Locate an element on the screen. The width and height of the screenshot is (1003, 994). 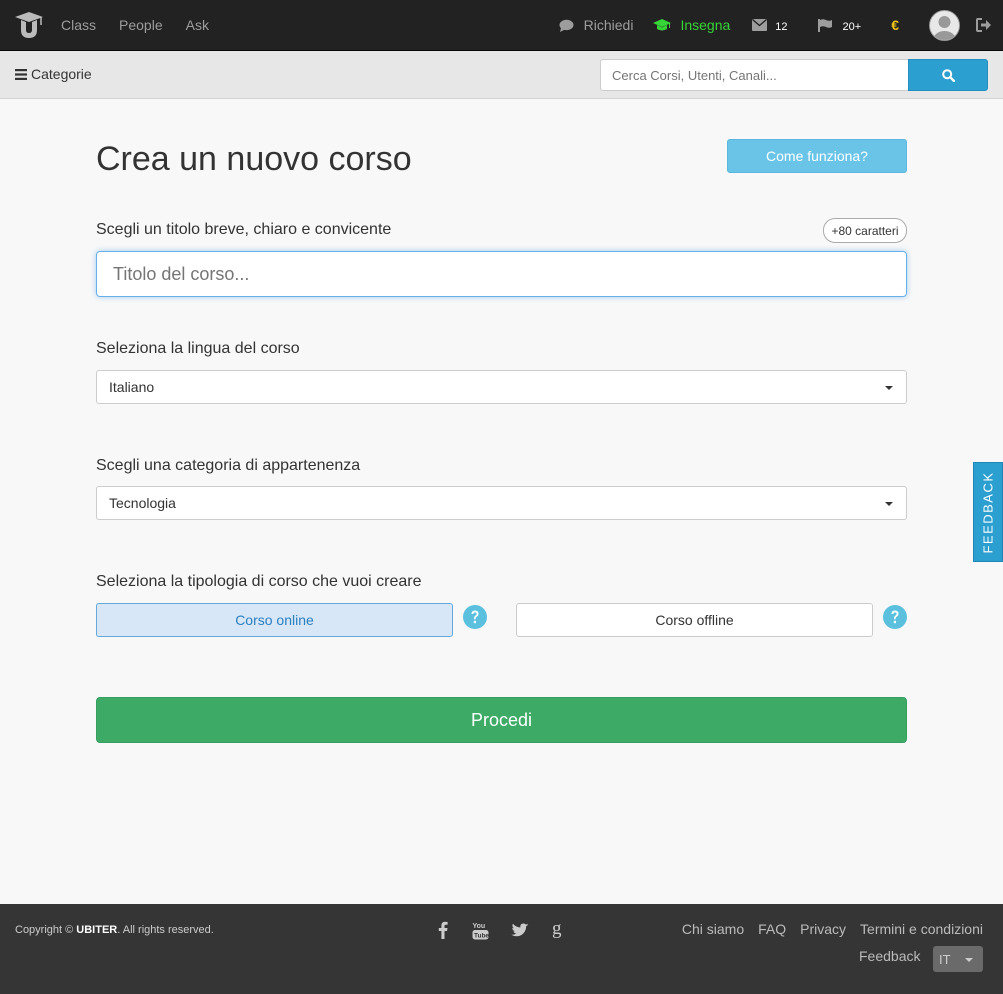
char-count-badge: +80 caratteri is located at coordinates (865, 230).